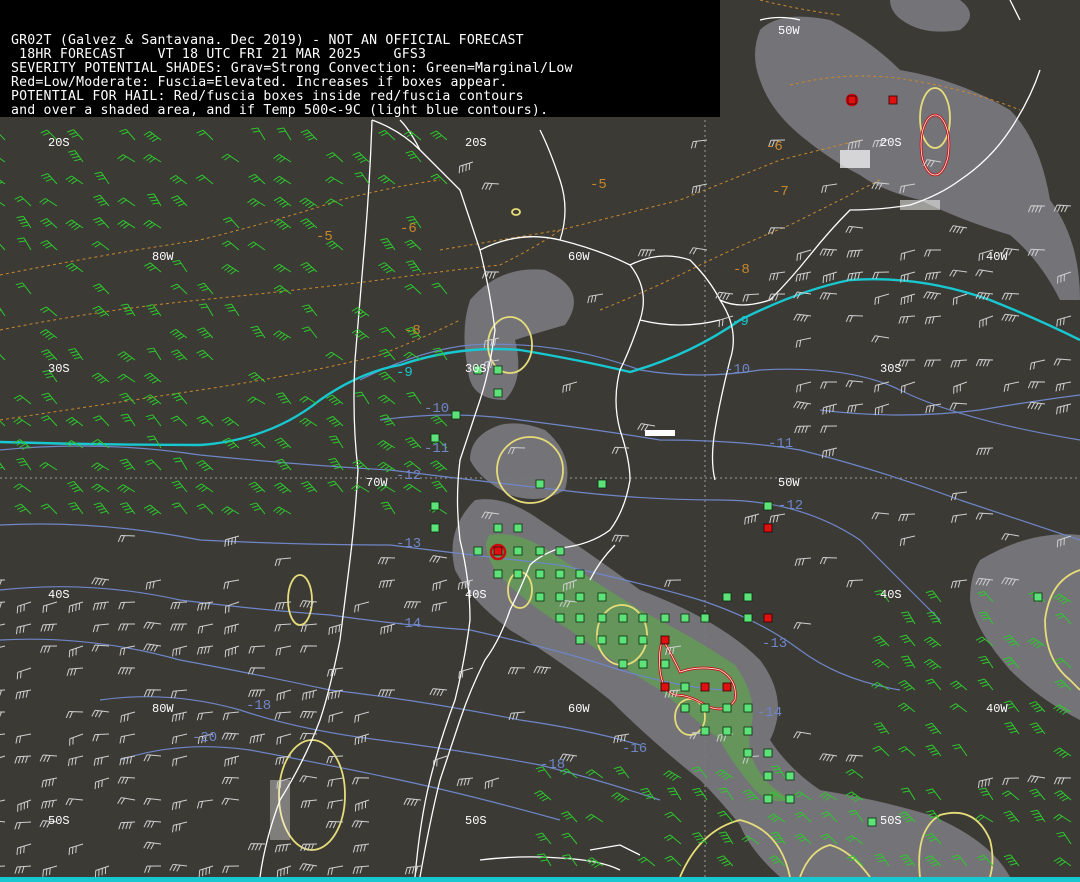 The image size is (1080, 882). I want to click on lat-label-50s-east: 50S, so click(891, 821).